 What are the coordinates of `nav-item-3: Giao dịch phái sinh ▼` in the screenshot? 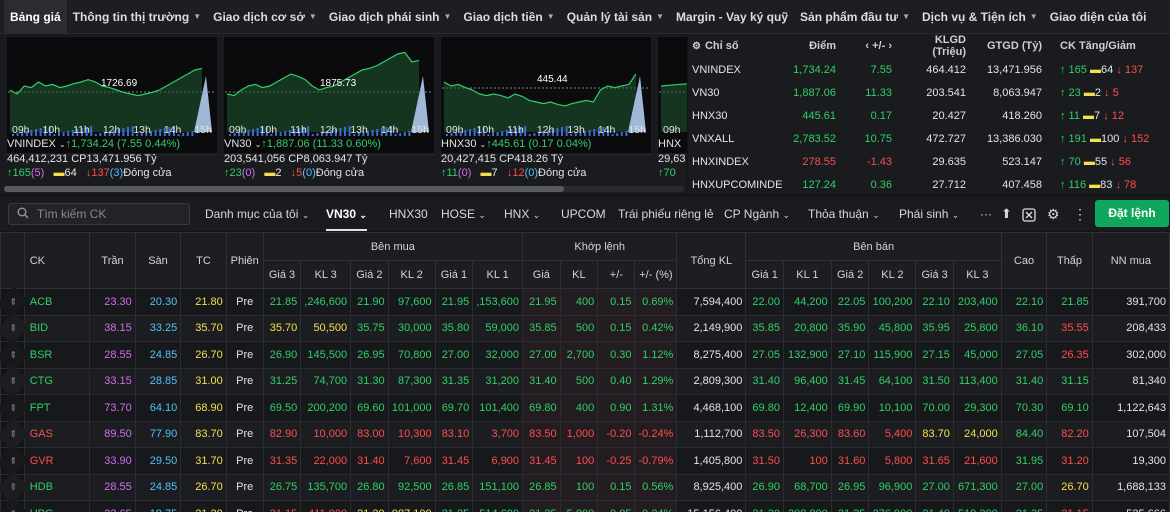 It's located at (390, 17).